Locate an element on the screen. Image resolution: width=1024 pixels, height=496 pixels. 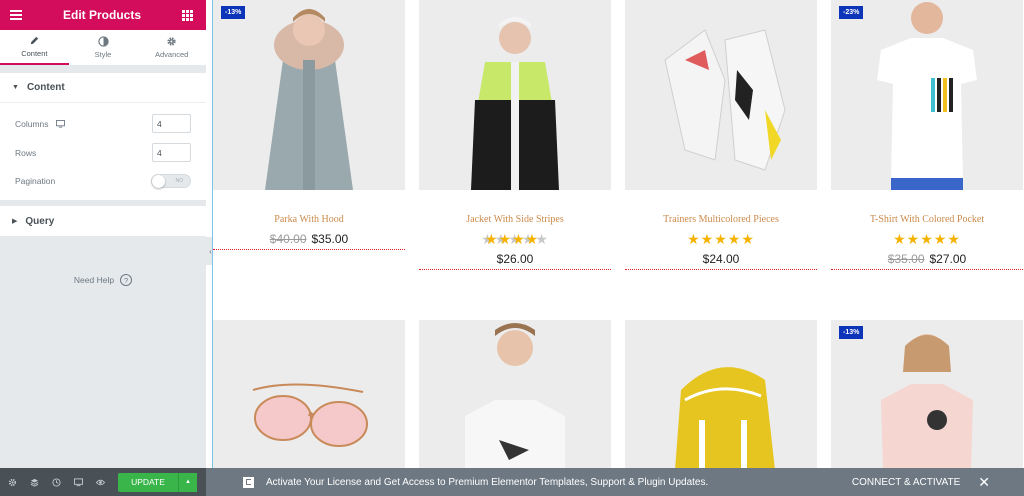
connect-activate-link: CONNECT & ACTIVATE is located at coordinates (906, 482).